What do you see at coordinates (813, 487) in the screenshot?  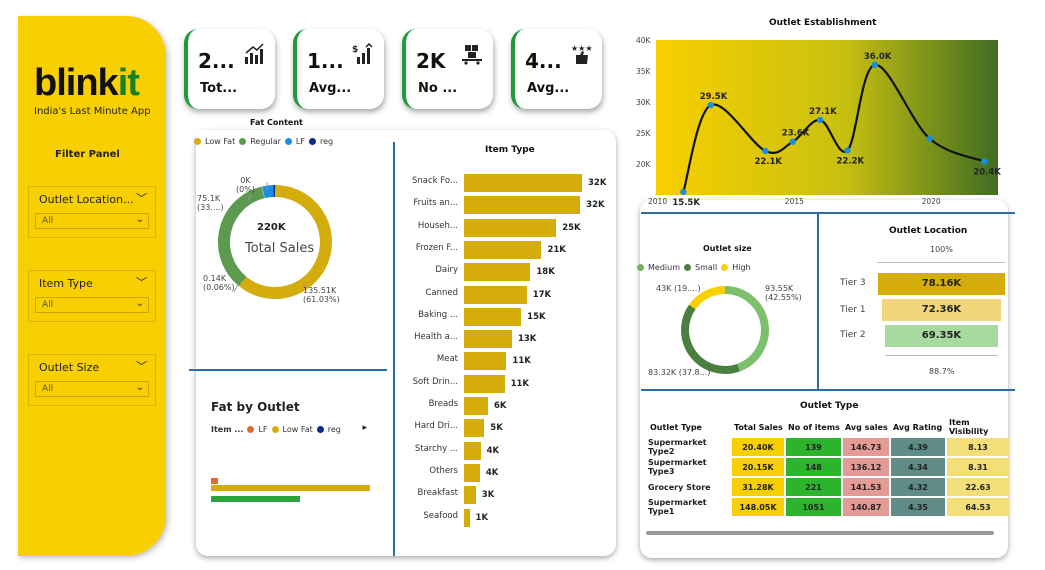 I see `table-cell: 221` at bounding box center [813, 487].